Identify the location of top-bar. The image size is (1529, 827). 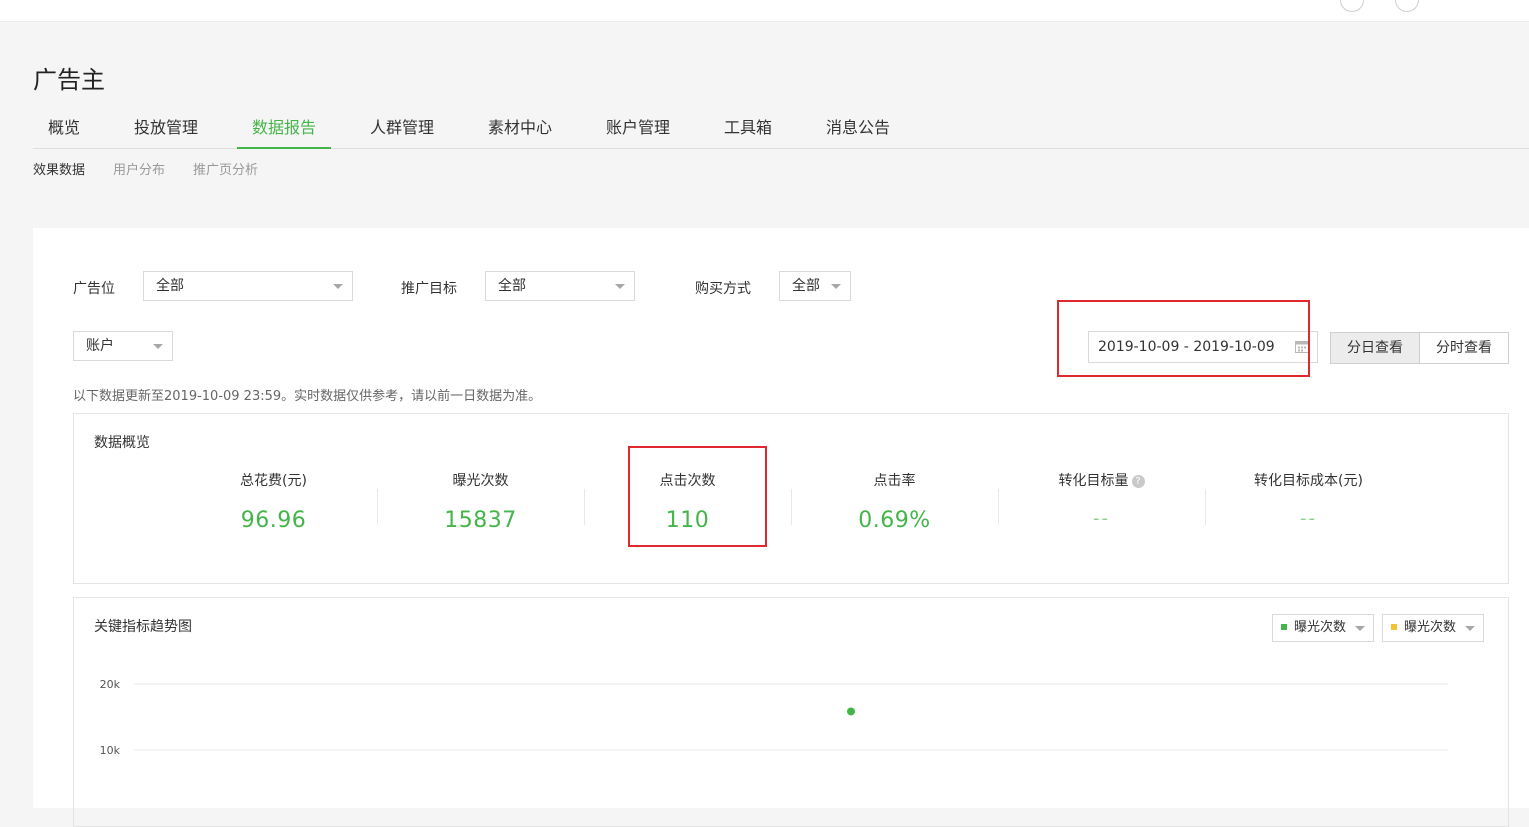
(764, 11).